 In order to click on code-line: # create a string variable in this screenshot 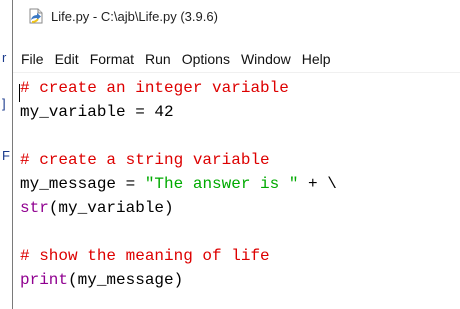, I will do `click(240, 160)`.